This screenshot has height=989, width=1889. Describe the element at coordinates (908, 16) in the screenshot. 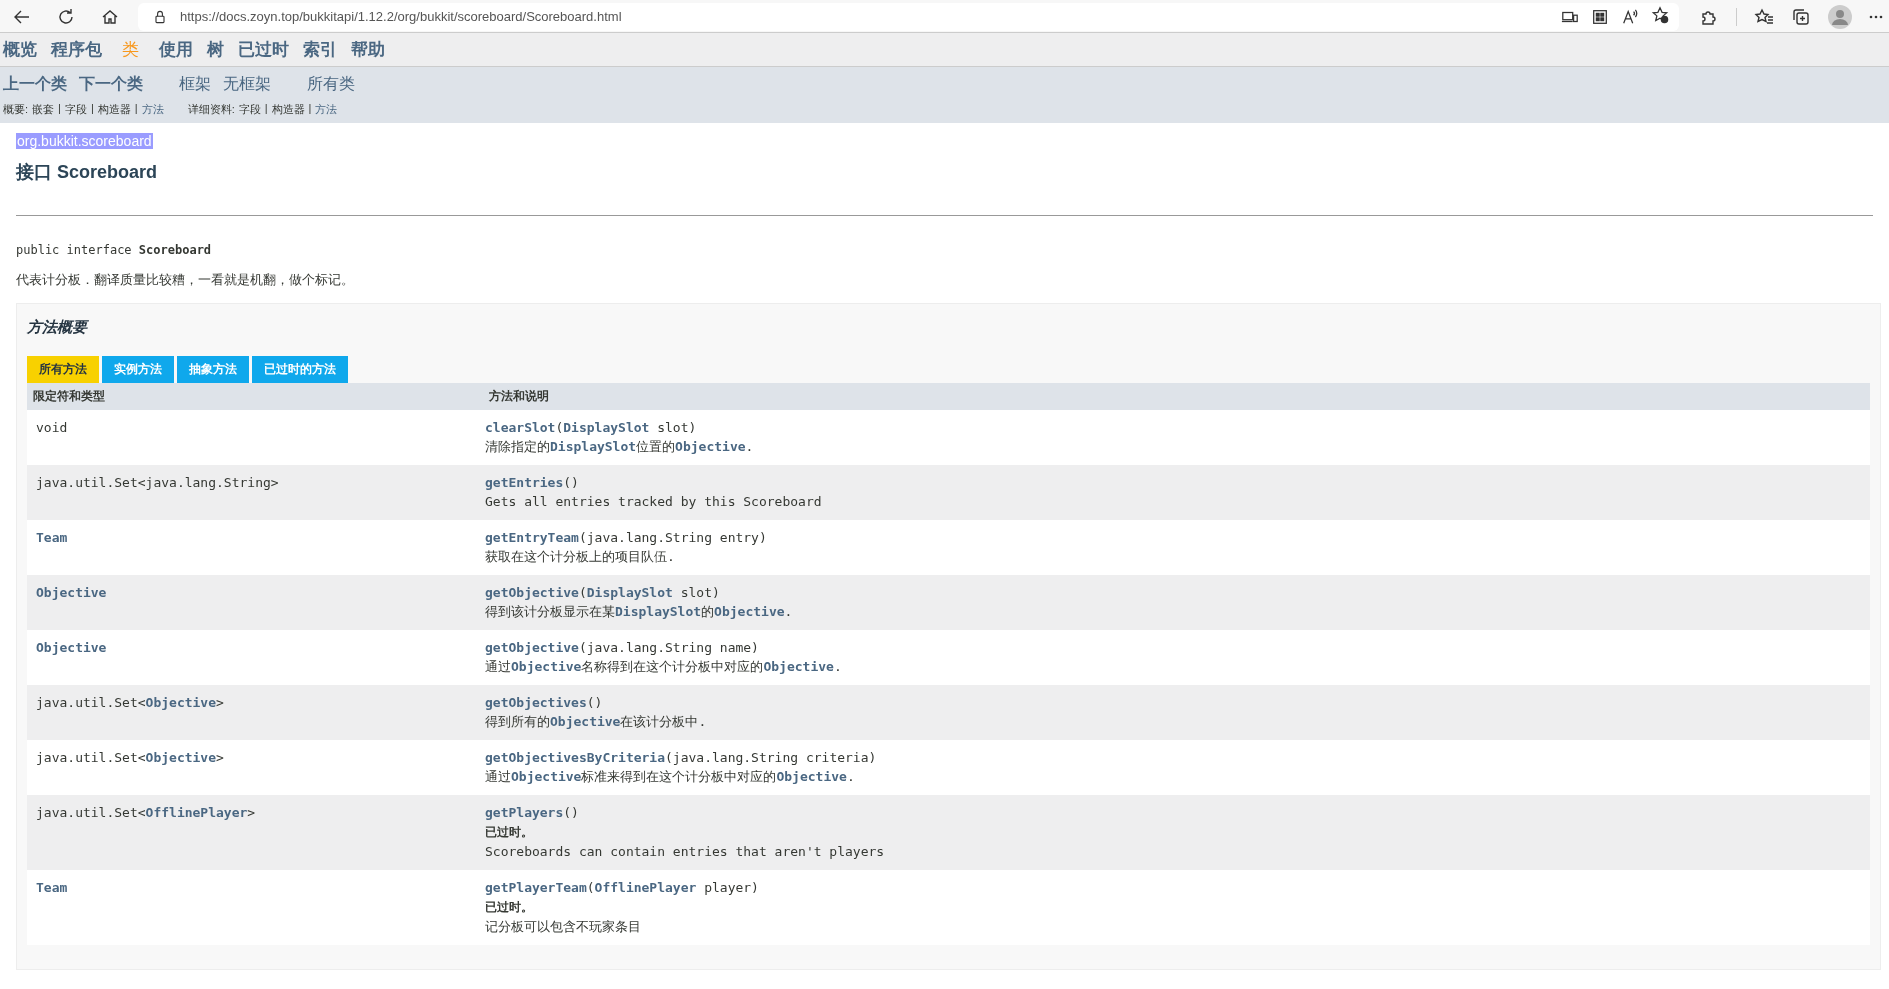

I see `address-bar: https://docs.zoyn.top/bukkitapi/1.12.2/org/bukkit/scoreboard/Scoreboard.html` at that location.